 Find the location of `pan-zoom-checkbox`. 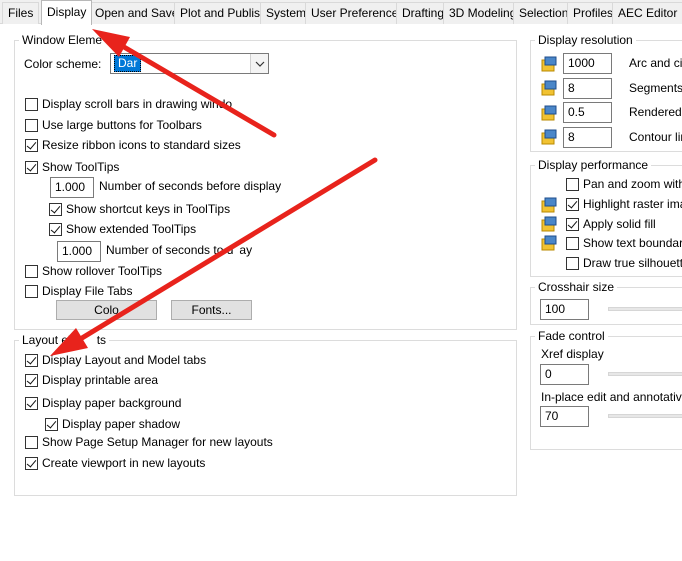

pan-zoom-checkbox is located at coordinates (572, 184).